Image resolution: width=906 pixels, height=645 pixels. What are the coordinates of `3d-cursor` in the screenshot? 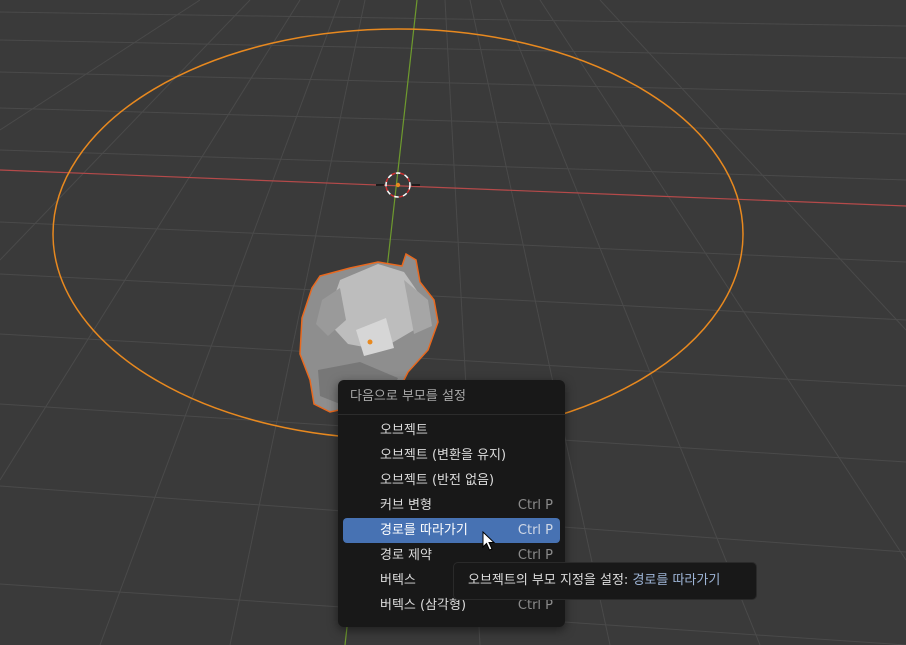 It's located at (398, 185).